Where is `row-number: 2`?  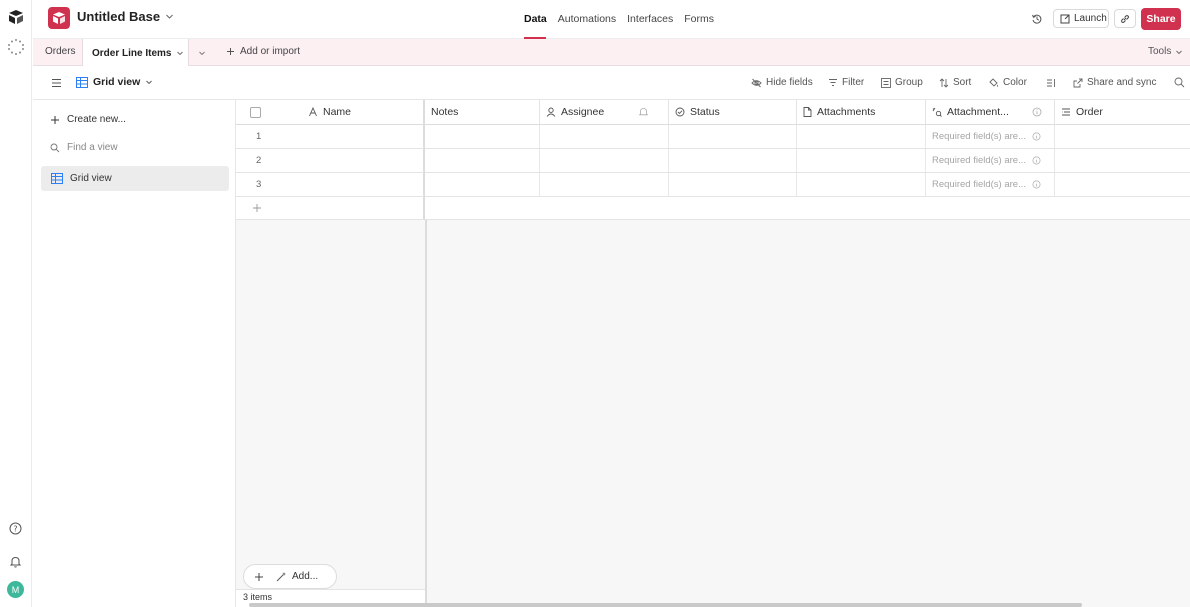
row-number: 2 is located at coordinates (259, 160).